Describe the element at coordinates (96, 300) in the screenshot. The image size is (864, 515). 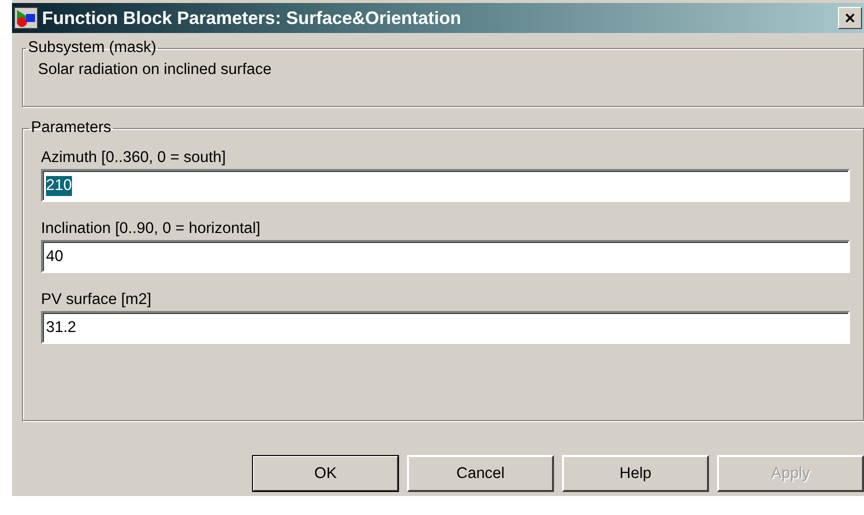
I see `field-label: PV surface [m2]` at that location.